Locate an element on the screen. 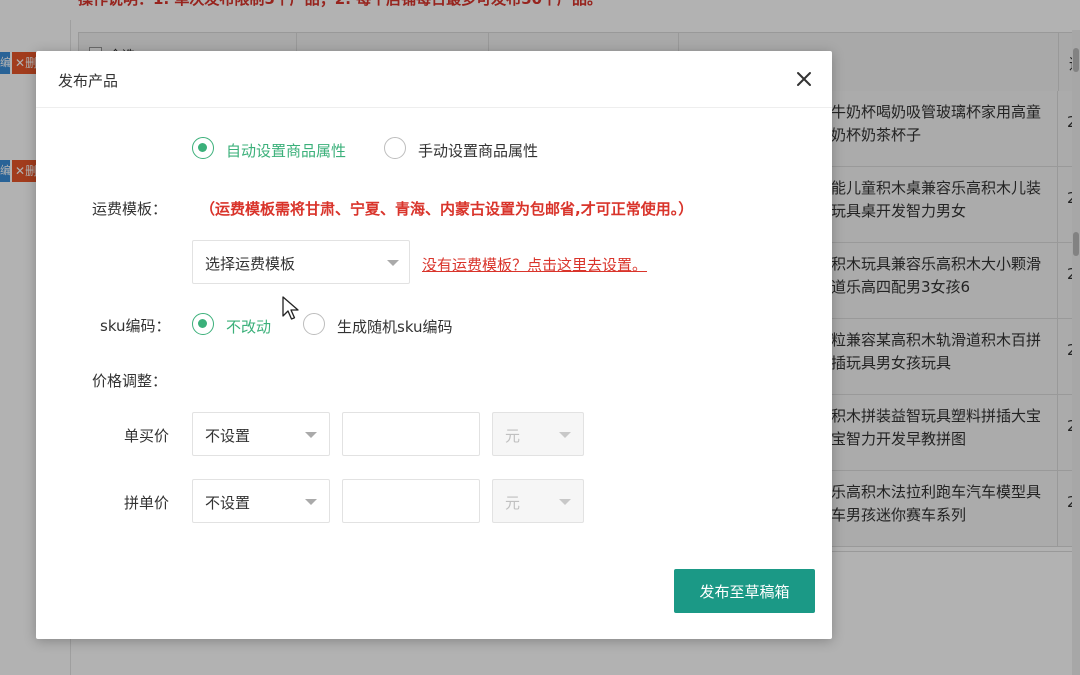  manual-attr-radio is located at coordinates (395, 148).